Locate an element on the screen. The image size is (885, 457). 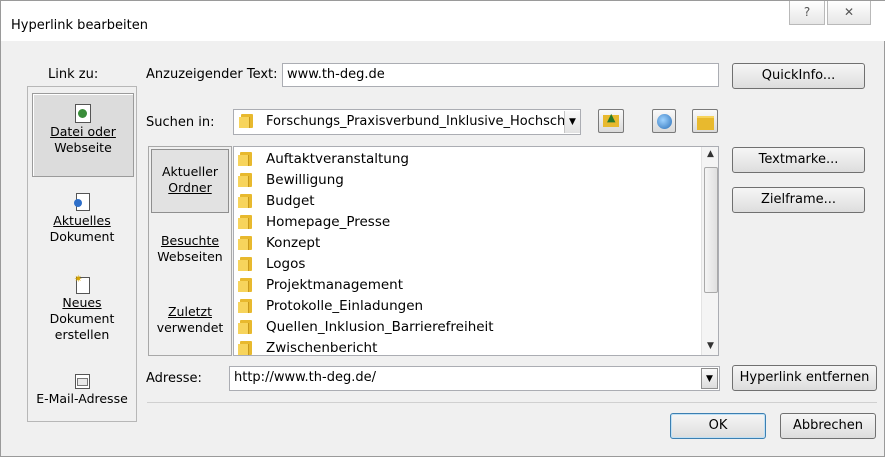
scroll-up-arrow-icon: ▲ is located at coordinates (710, 154).